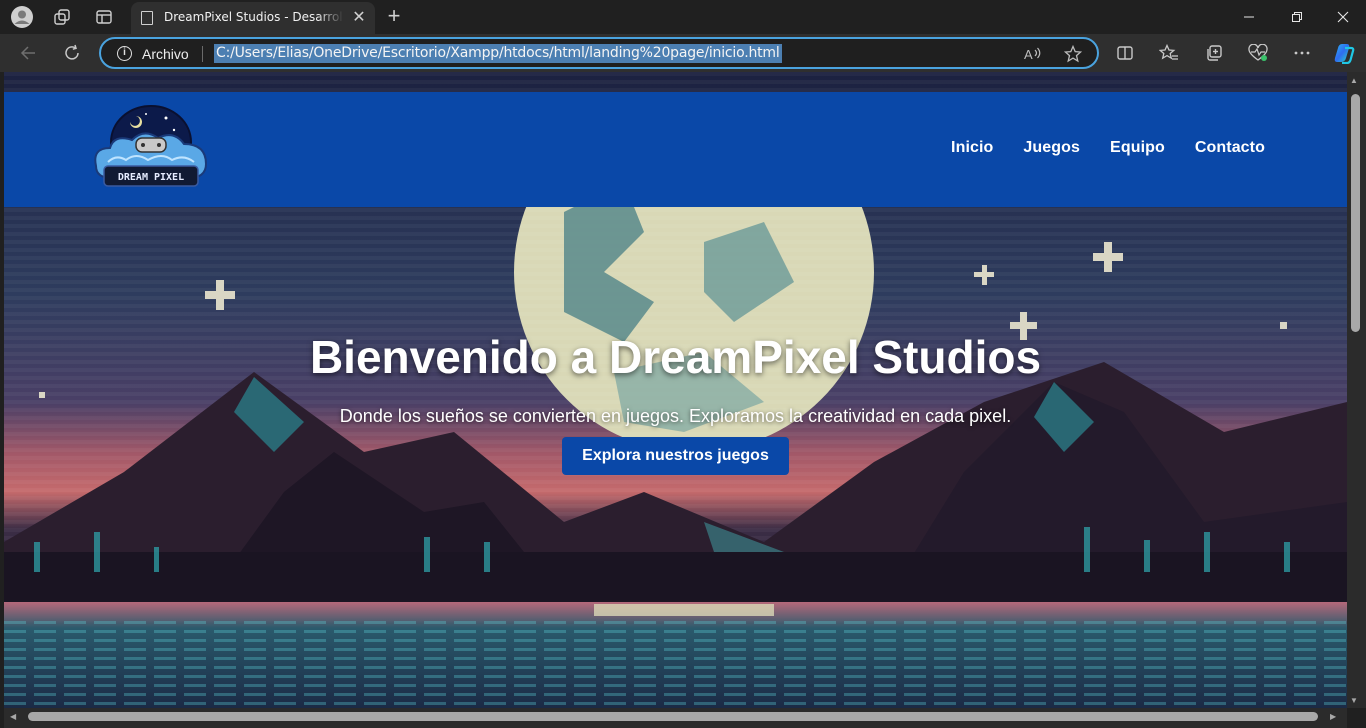  Describe the element at coordinates (1297, 17) in the screenshot. I see `restore-icon` at that location.